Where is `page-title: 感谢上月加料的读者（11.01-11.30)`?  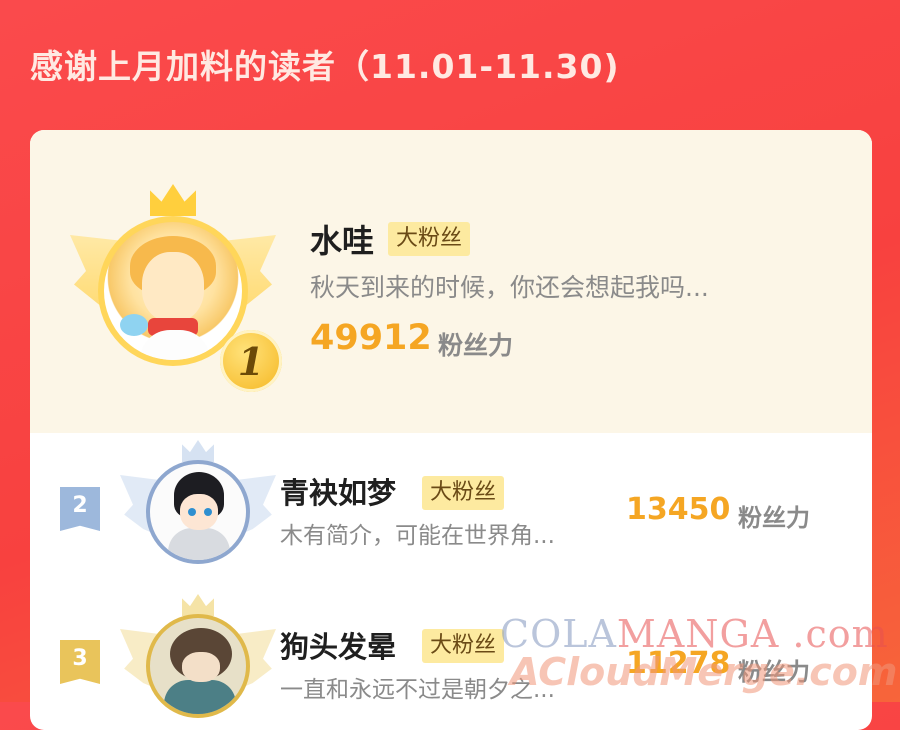
page-title: 感谢上月加料的读者（11.01-11.30) is located at coordinates (325, 66).